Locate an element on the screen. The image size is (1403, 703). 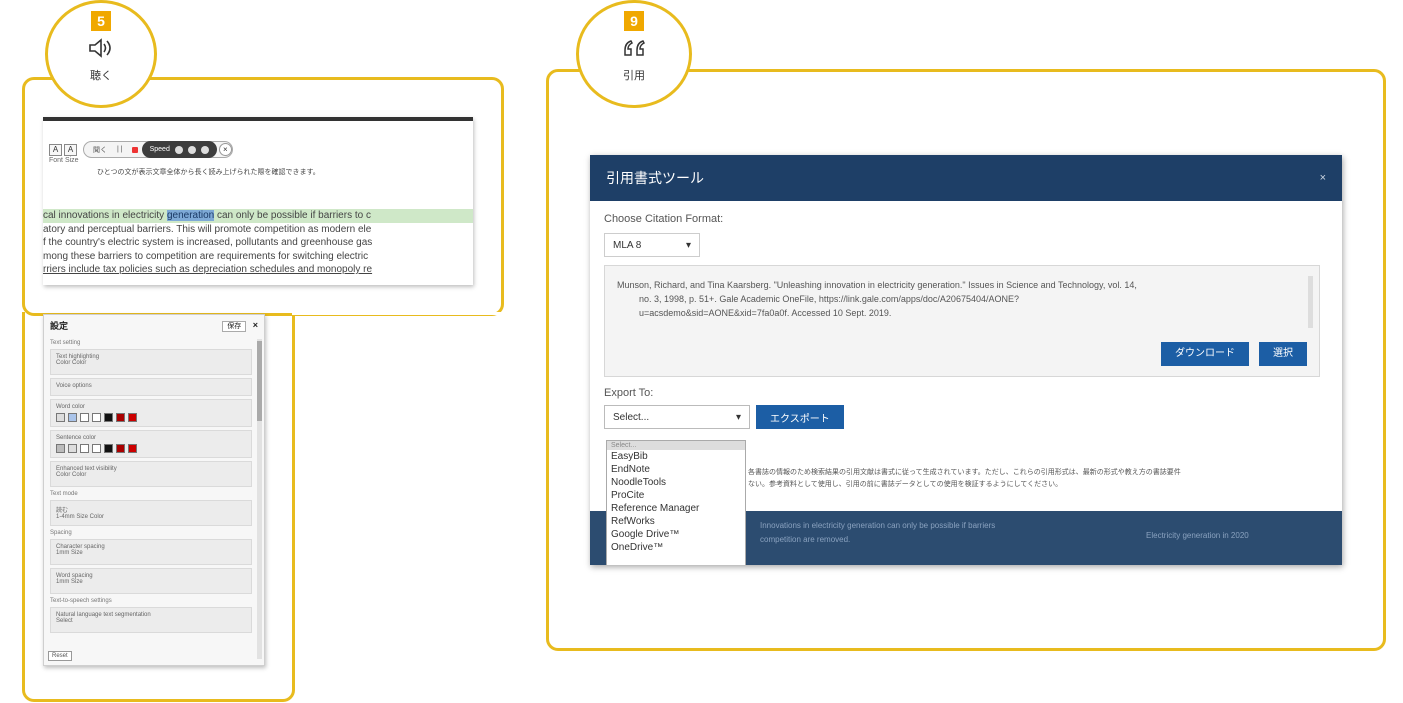
close-player-button: × is located at coordinates (225, 149).